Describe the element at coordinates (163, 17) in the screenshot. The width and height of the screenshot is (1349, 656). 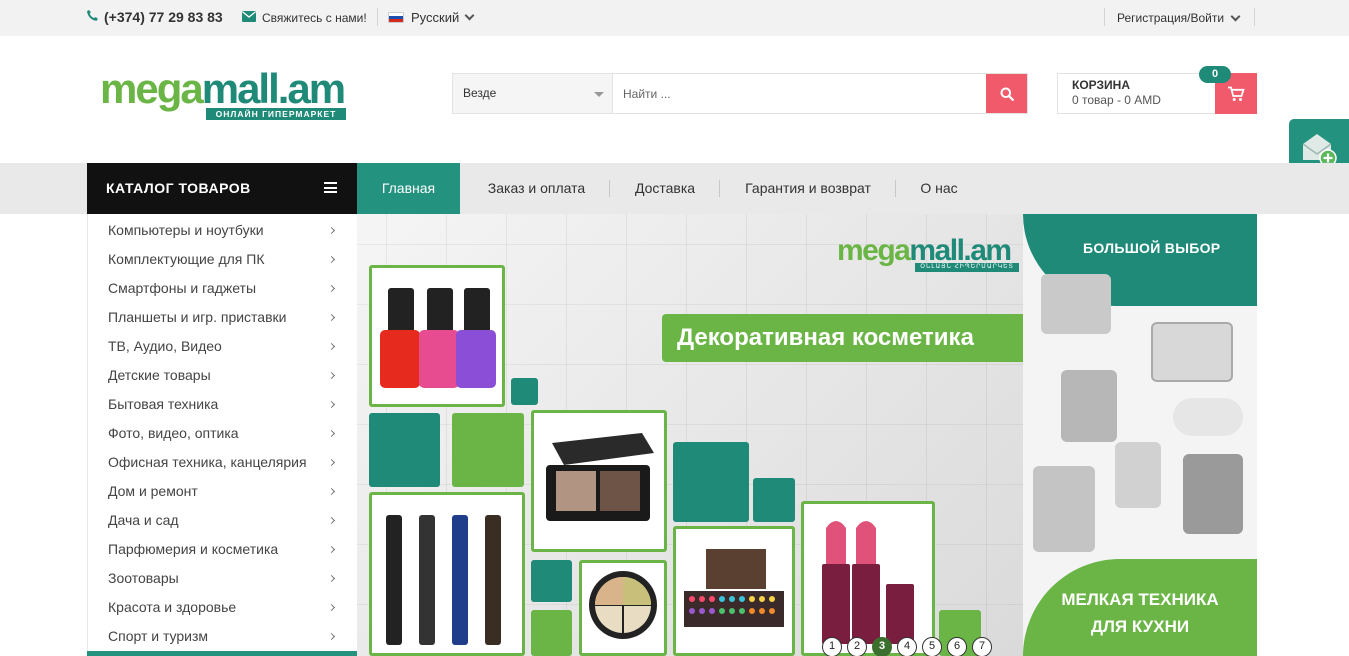
I see `phone-number: (+374) 77 29 83 83` at that location.